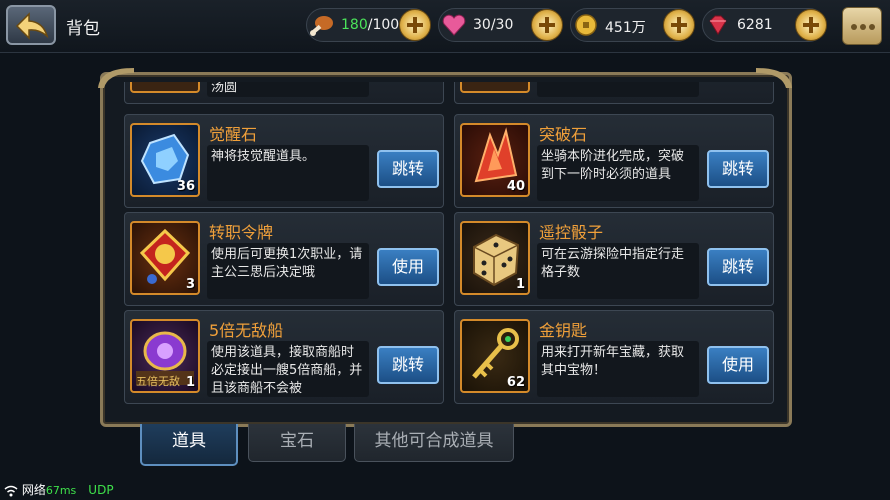 The image size is (890, 500). What do you see at coordinates (618, 369) in the screenshot?
I see `item-description: 用来打开新年宝藏，获取其中宝物！` at bounding box center [618, 369].